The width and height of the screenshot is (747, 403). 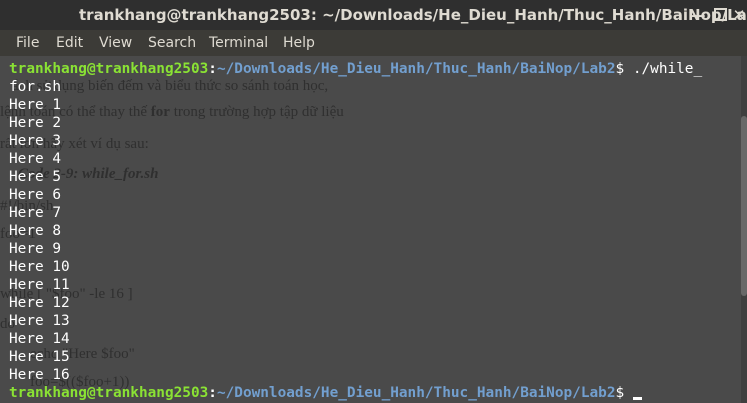 I want to click on output-line: Here 2, so click(x=35, y=123).